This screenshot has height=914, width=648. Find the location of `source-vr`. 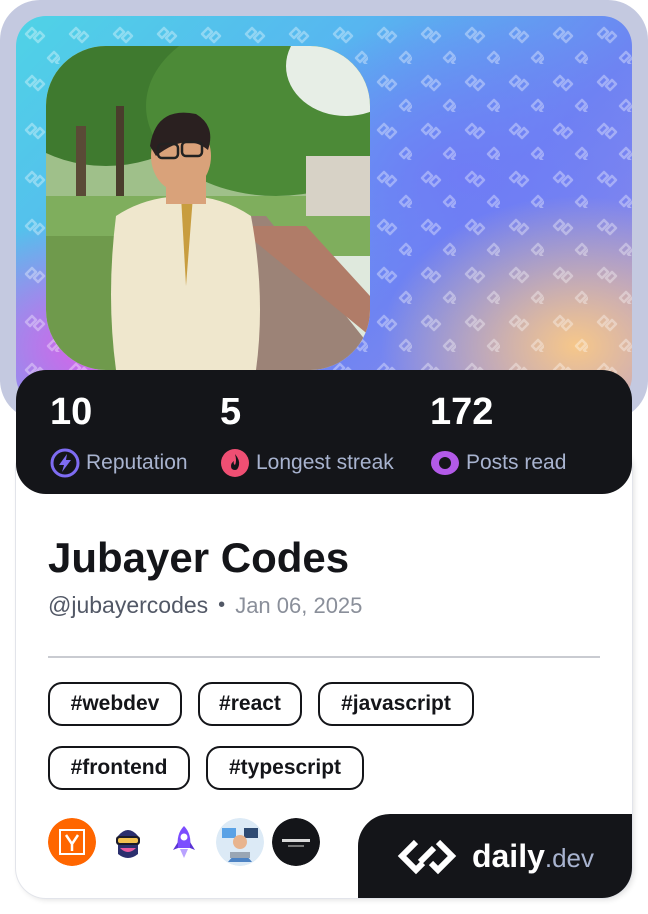

source-vr is located at coordinates (128, 842).